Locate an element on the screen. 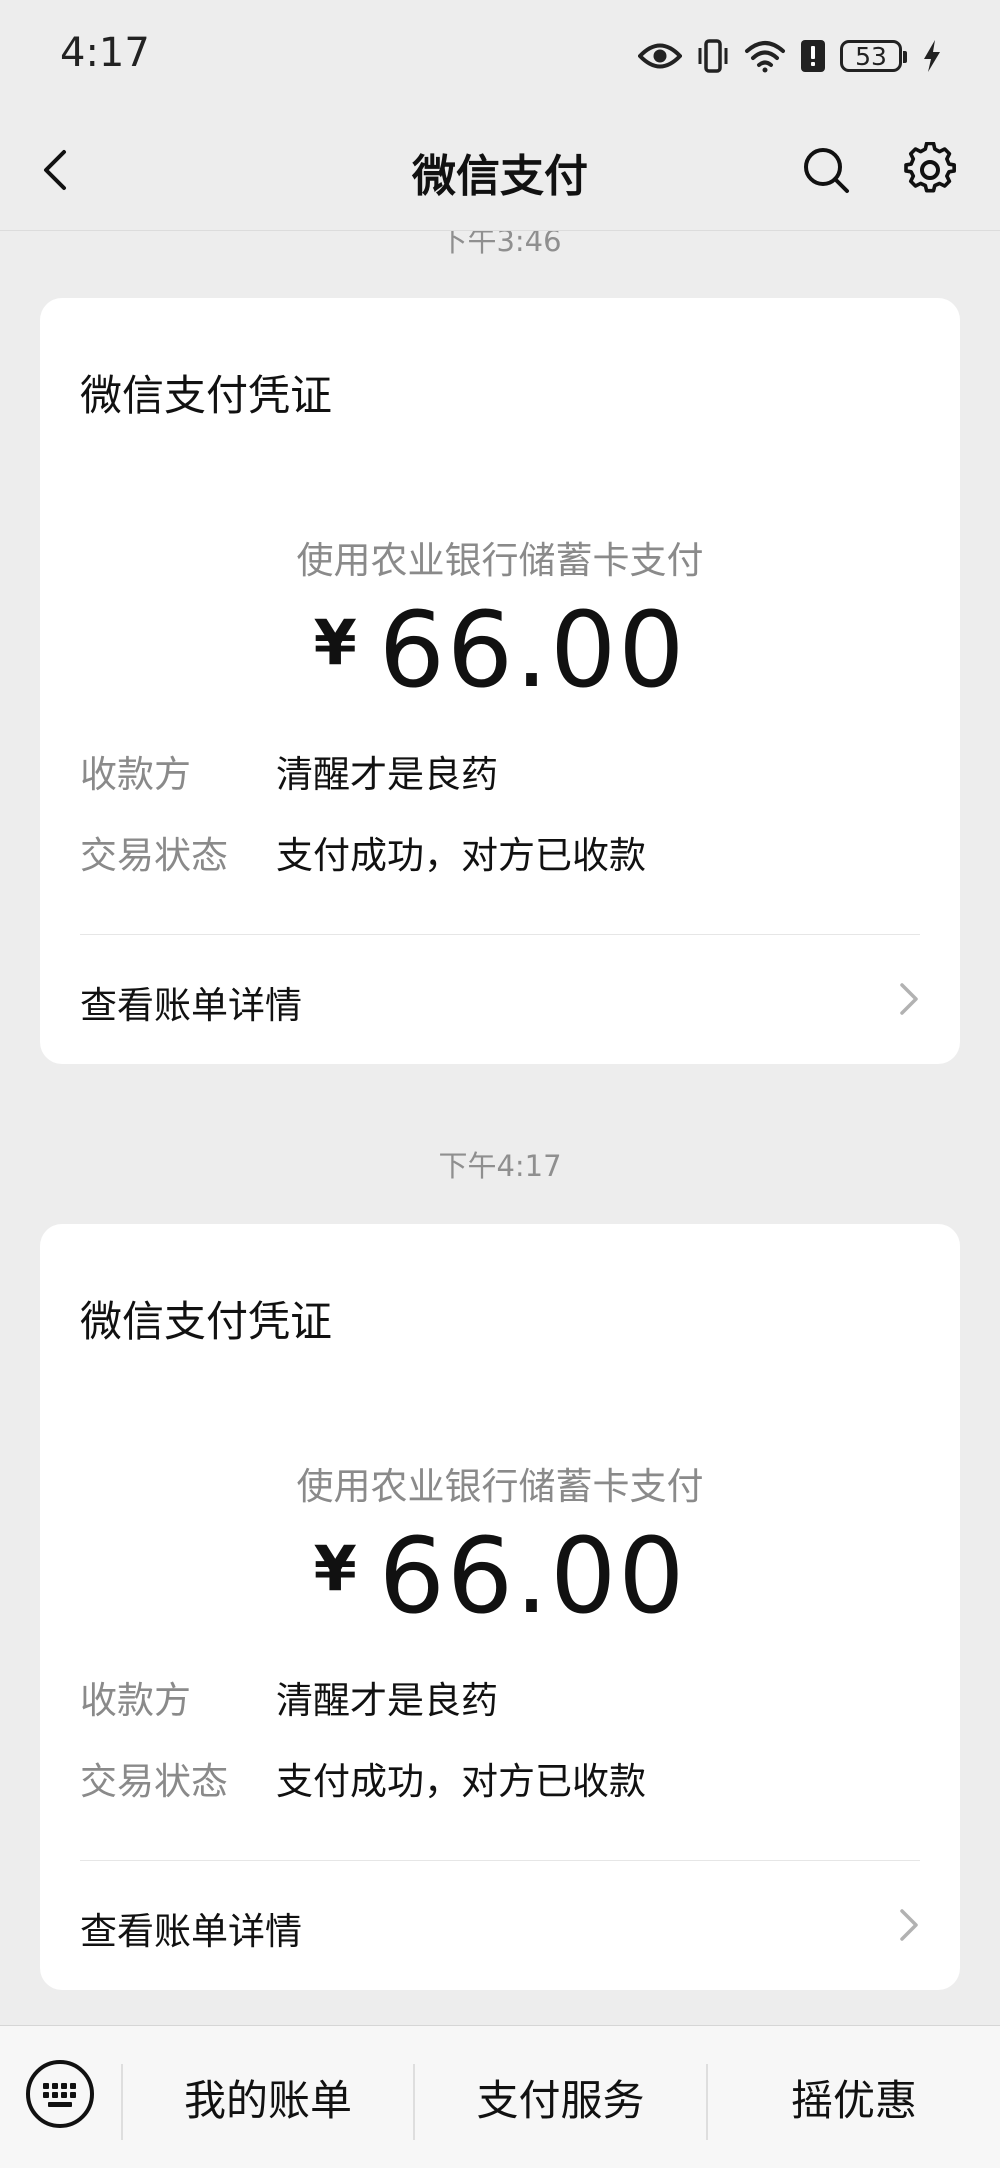 The width and height of the screenshot is (1000, 2168). nav-bar: 微信支付 is located at coordinates (500, 170).